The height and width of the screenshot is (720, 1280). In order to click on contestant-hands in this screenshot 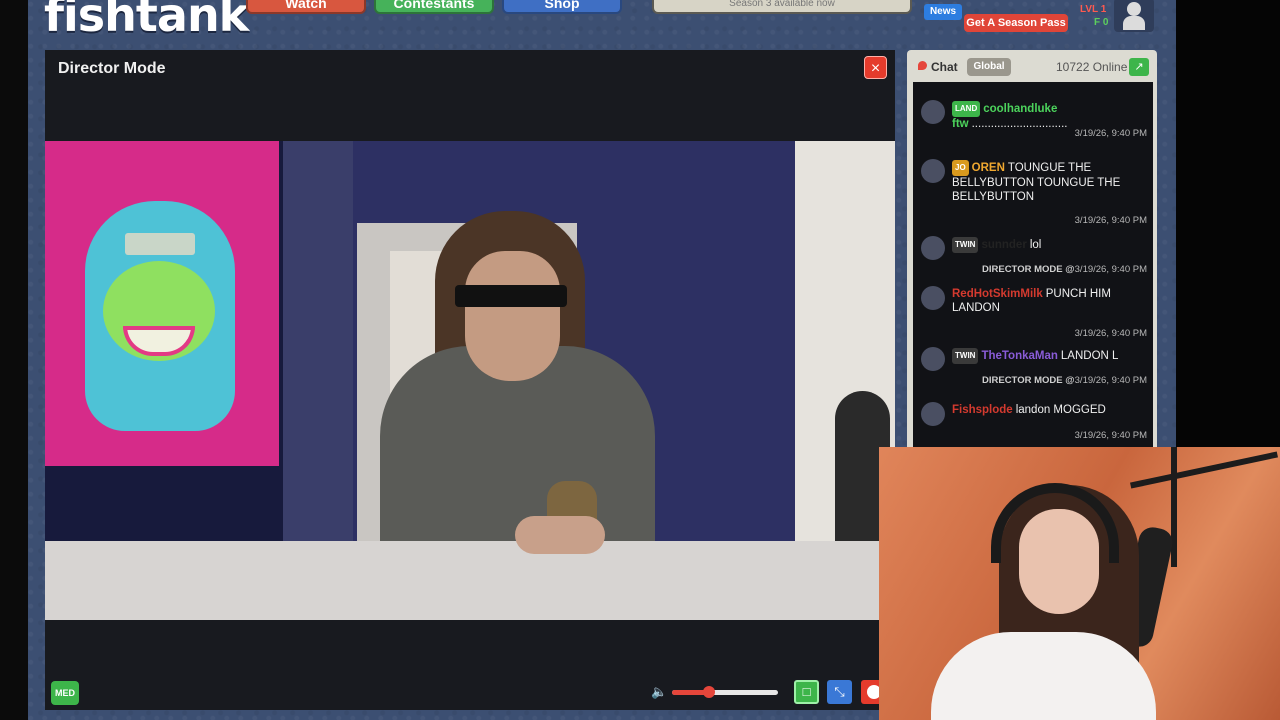, I will do `click(560, 535)`.